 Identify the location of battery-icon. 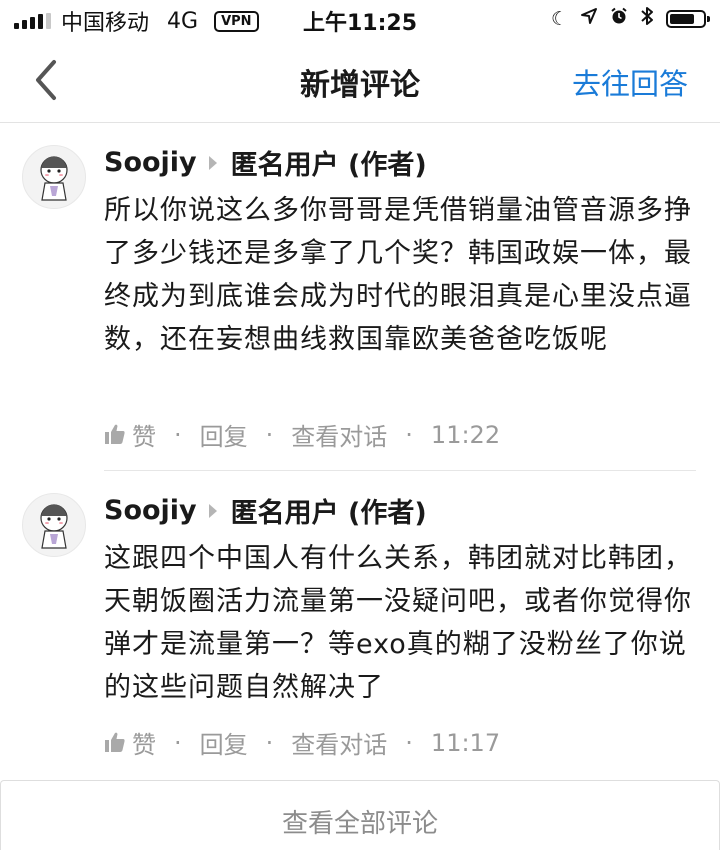
(688, 18).